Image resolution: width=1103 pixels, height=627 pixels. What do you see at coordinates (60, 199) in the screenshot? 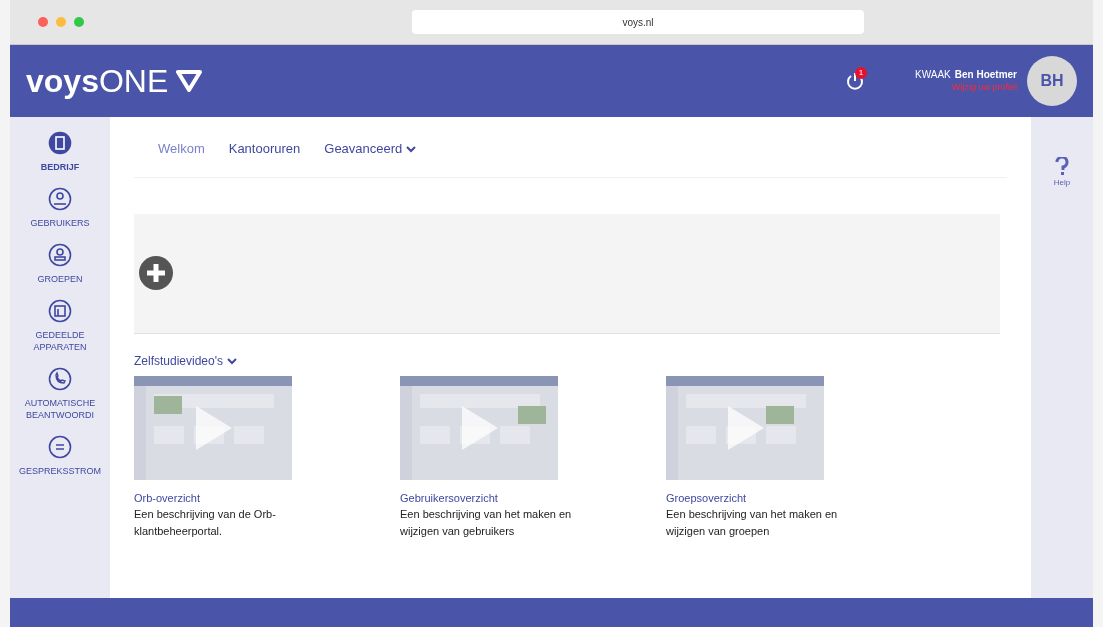
I see `user-icon` at bounding box center [60, 199].